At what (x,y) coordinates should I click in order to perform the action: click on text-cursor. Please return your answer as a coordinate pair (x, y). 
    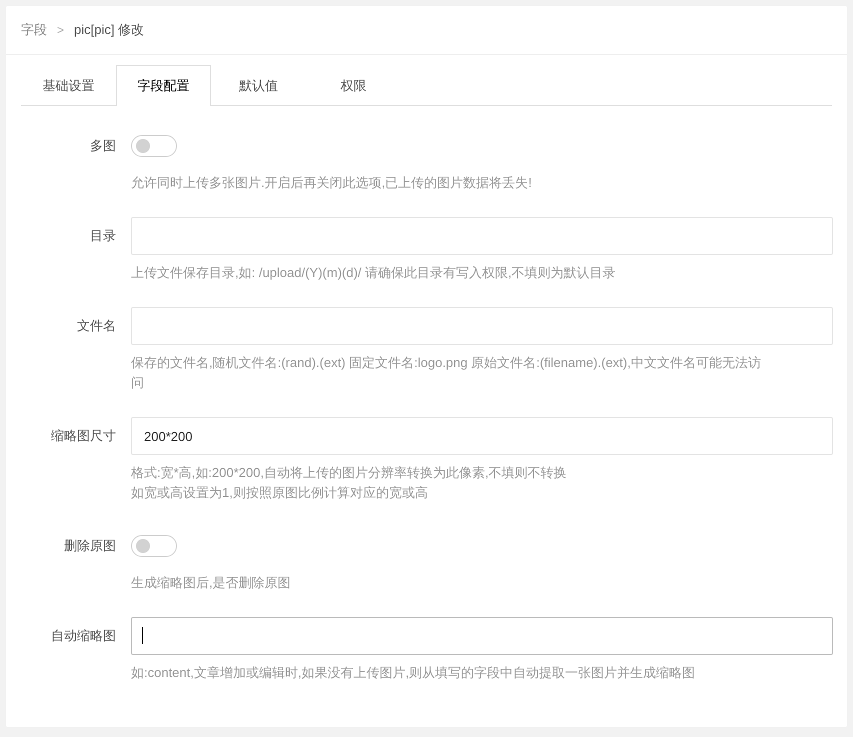
    Looking at the image, I should click on (142, 635).